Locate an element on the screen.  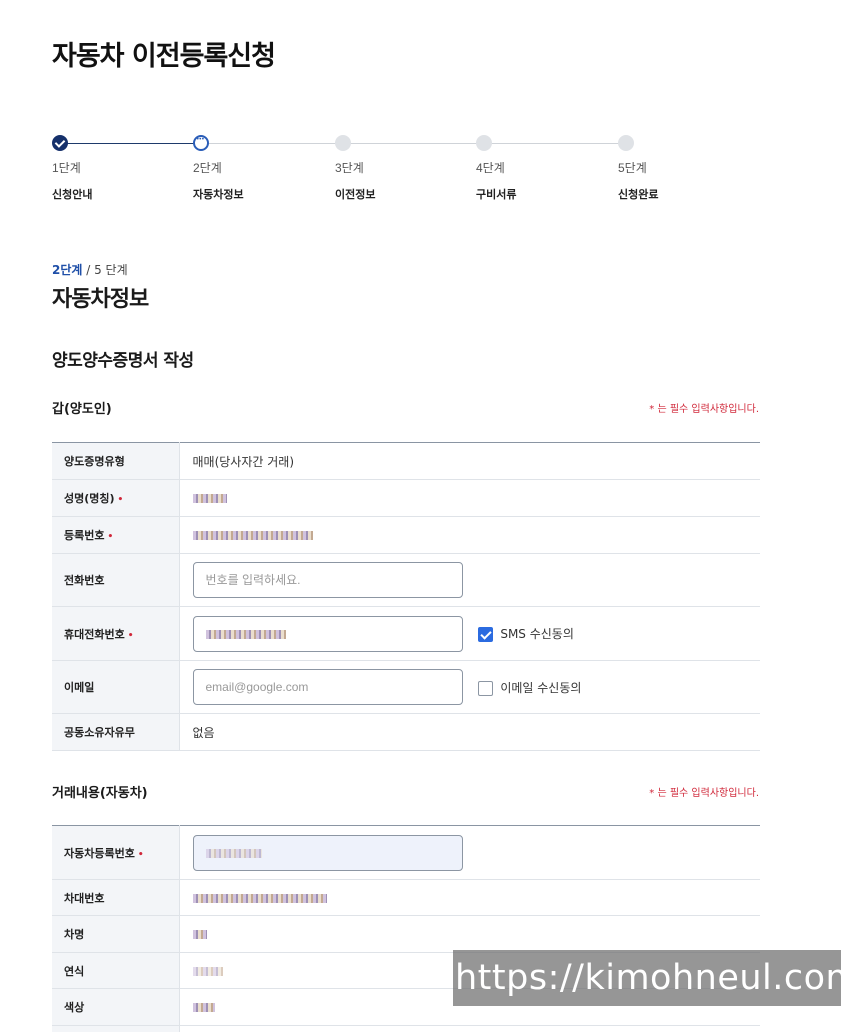
row-label: 자동차등록번호 • is located at coordinates (116, 852).